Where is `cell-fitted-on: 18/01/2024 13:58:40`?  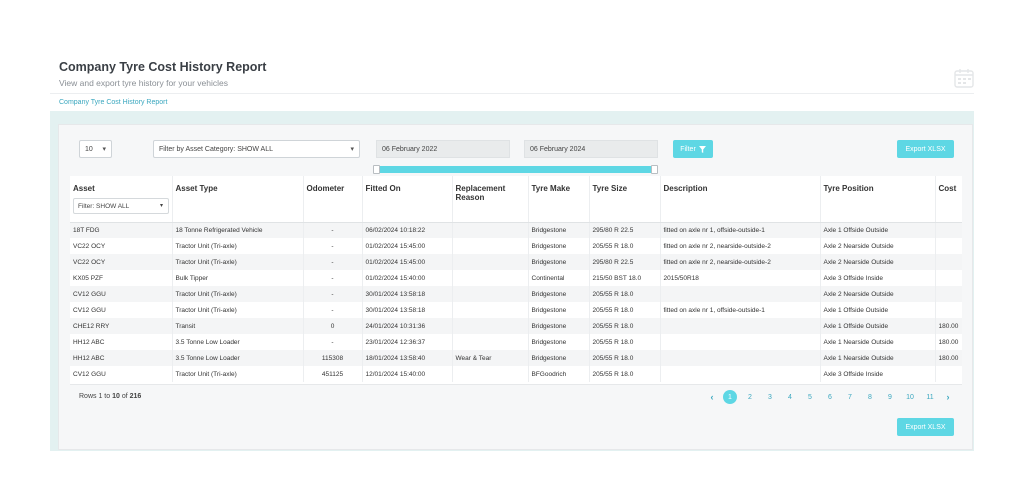 cell-fitted-on: 18/01/2024 13:58:40 is located at coordinates (407, 358).